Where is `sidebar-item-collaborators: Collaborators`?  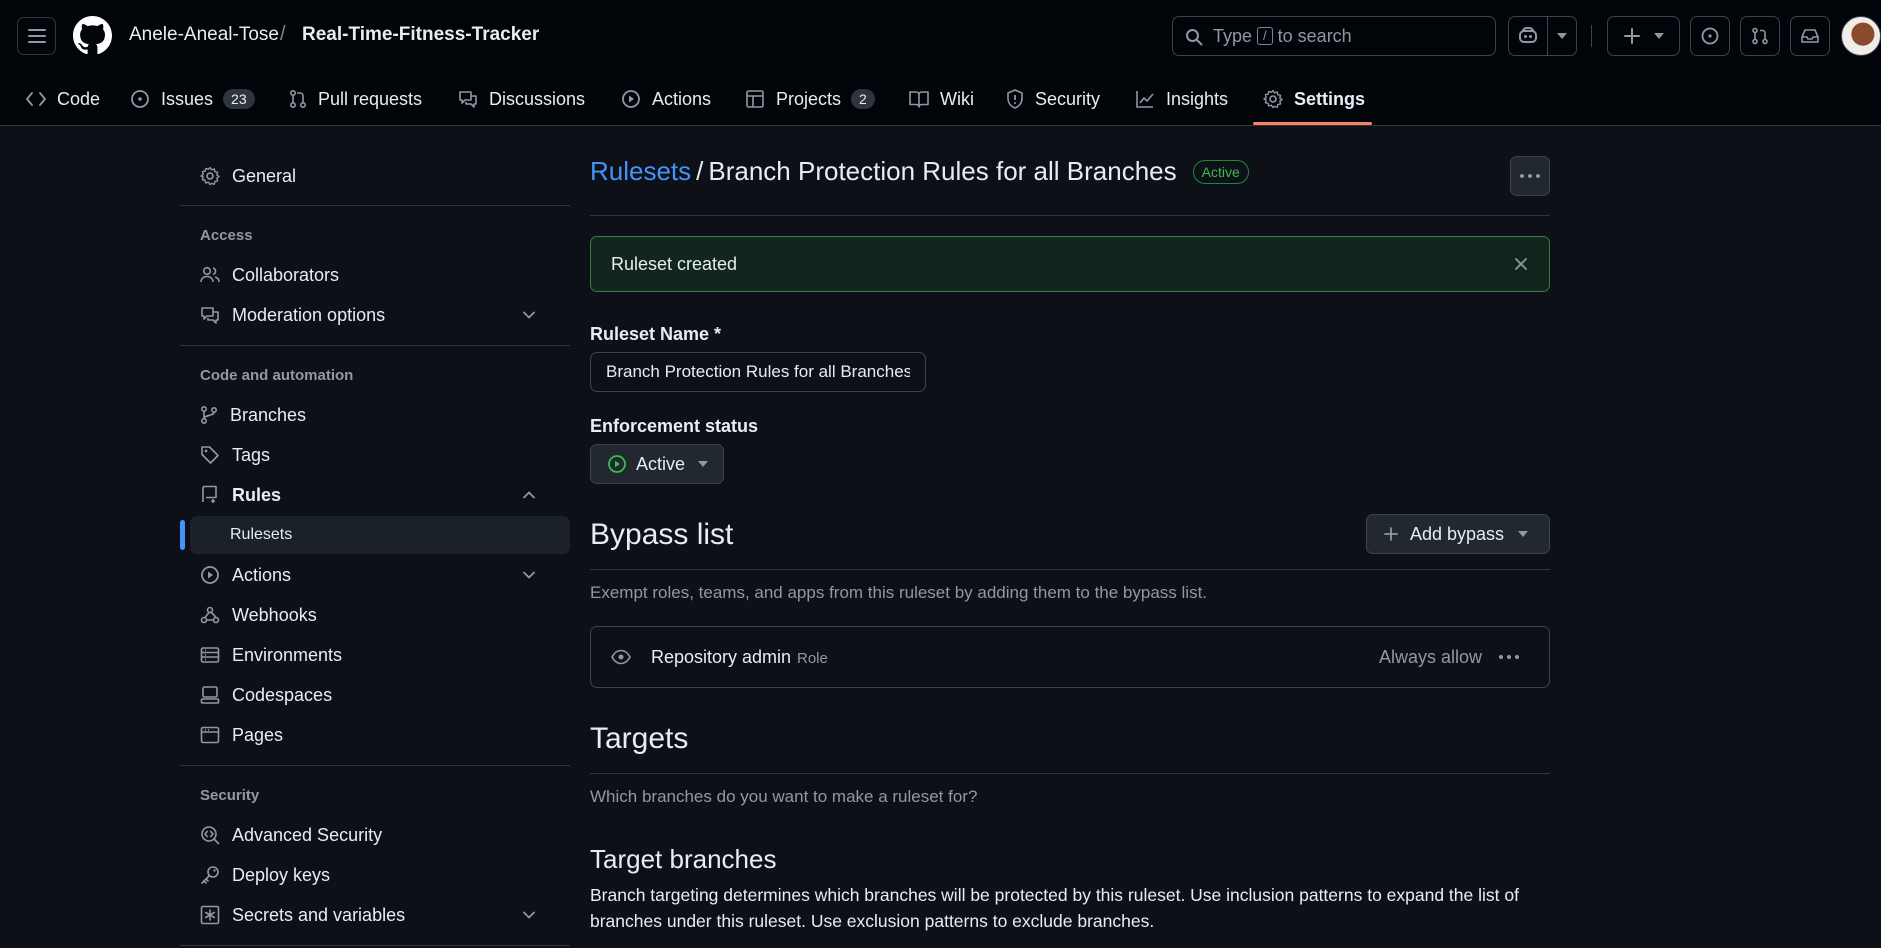
sidebar-item-collaborators: Collaborators is located at coordinates (380, 275).